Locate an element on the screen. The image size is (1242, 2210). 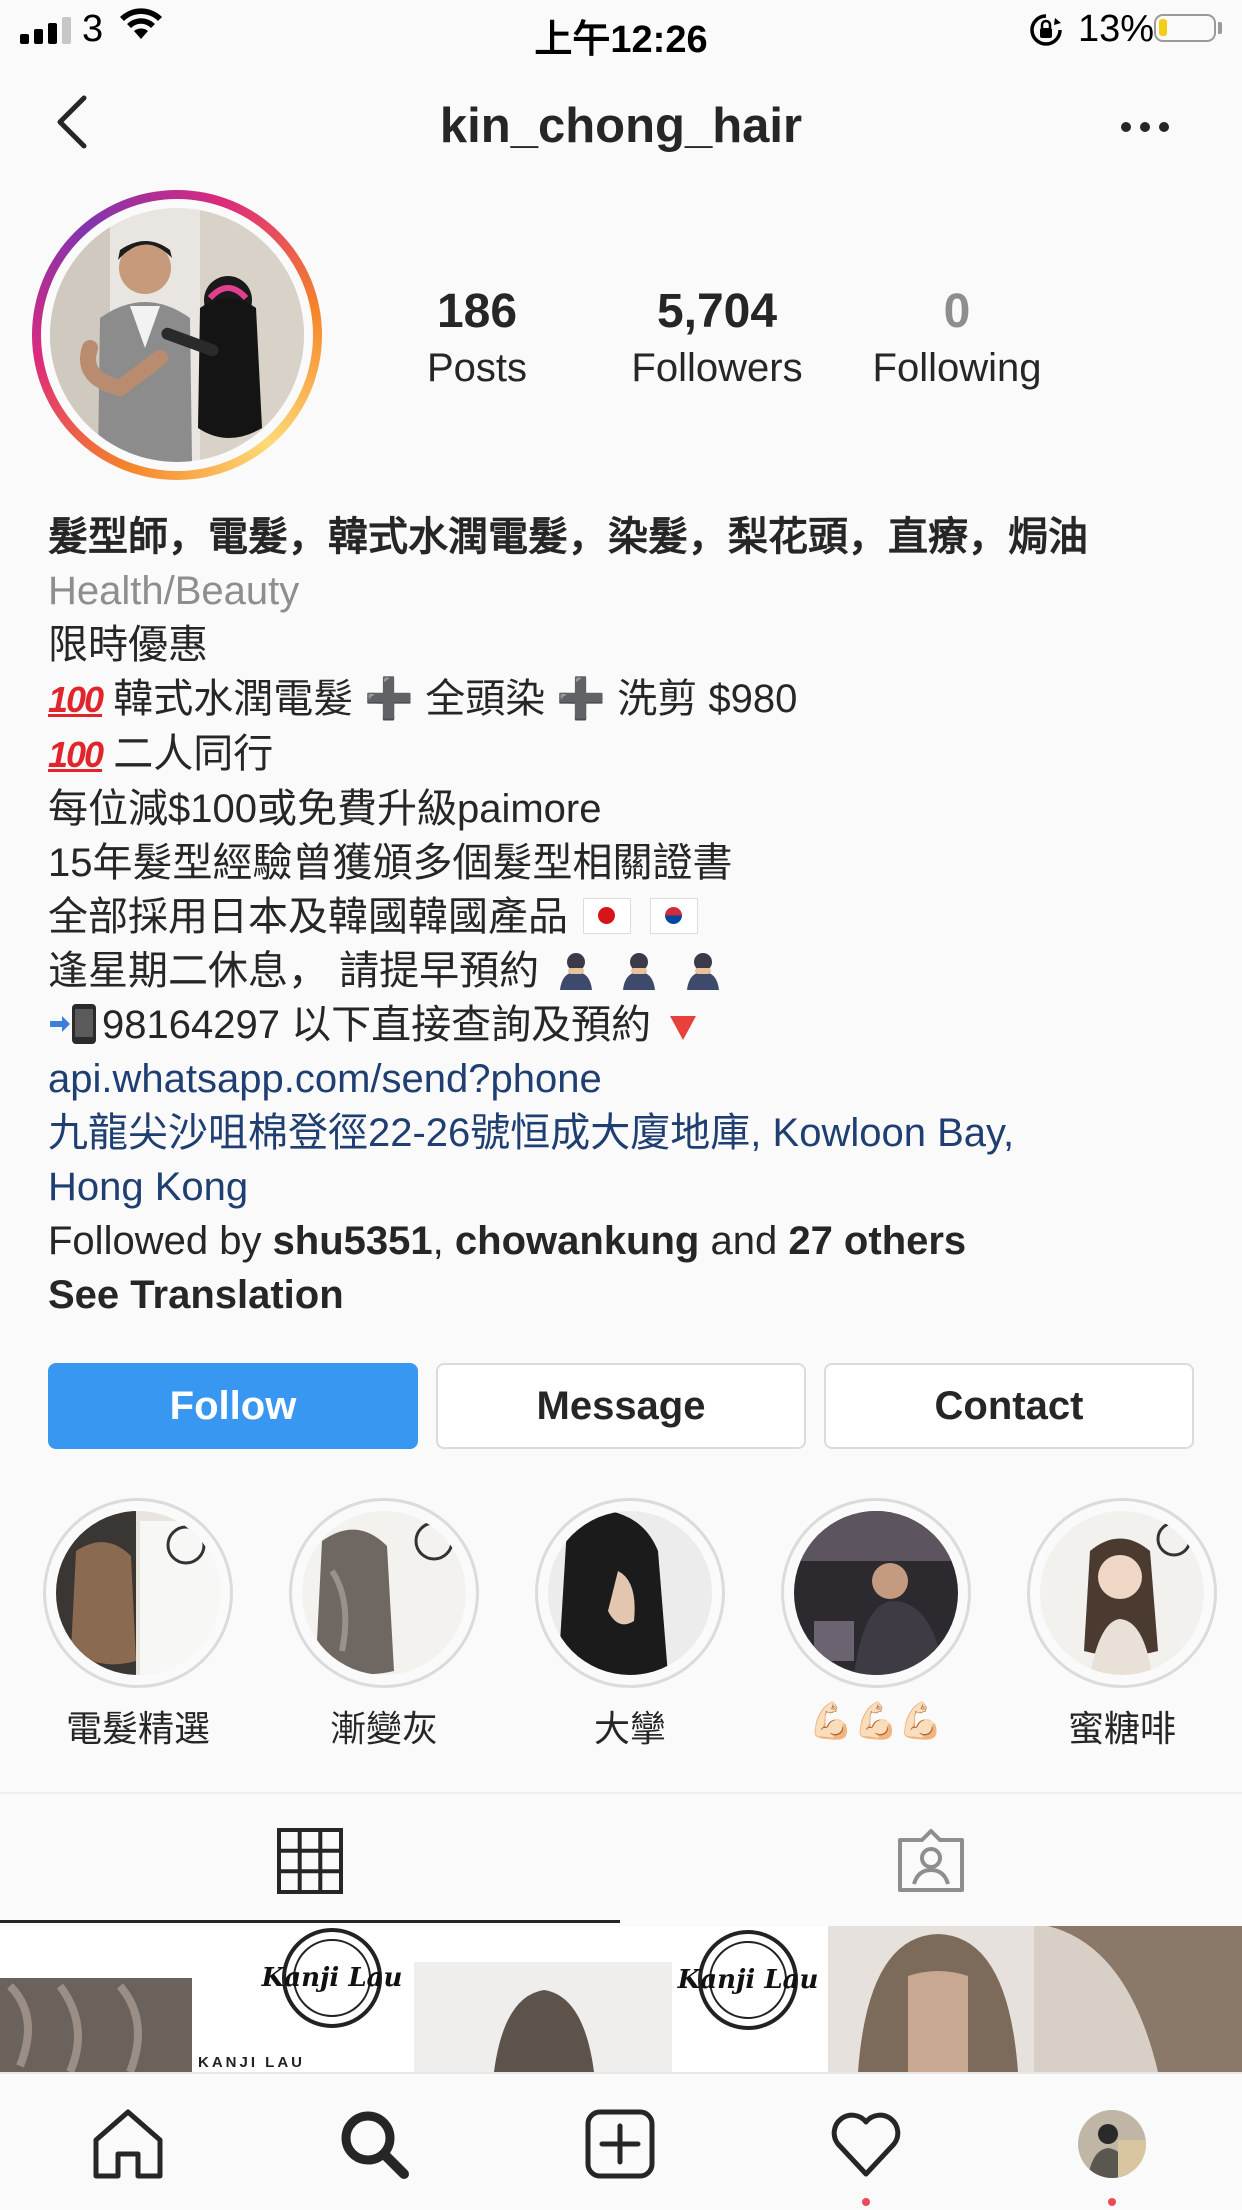
profile-username: kin_chong_hair is located at coordinates (621, 126).